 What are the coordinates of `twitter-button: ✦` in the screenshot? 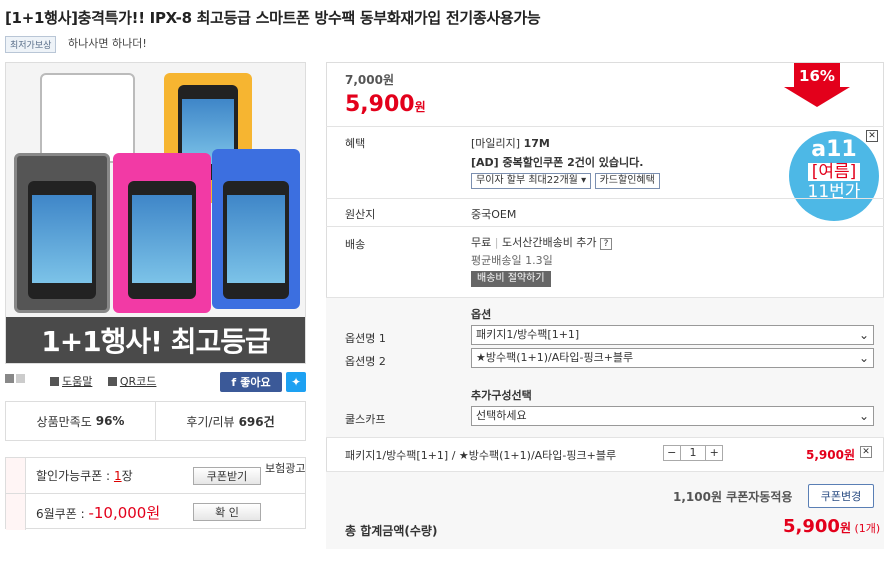 It's located at (296, 382).